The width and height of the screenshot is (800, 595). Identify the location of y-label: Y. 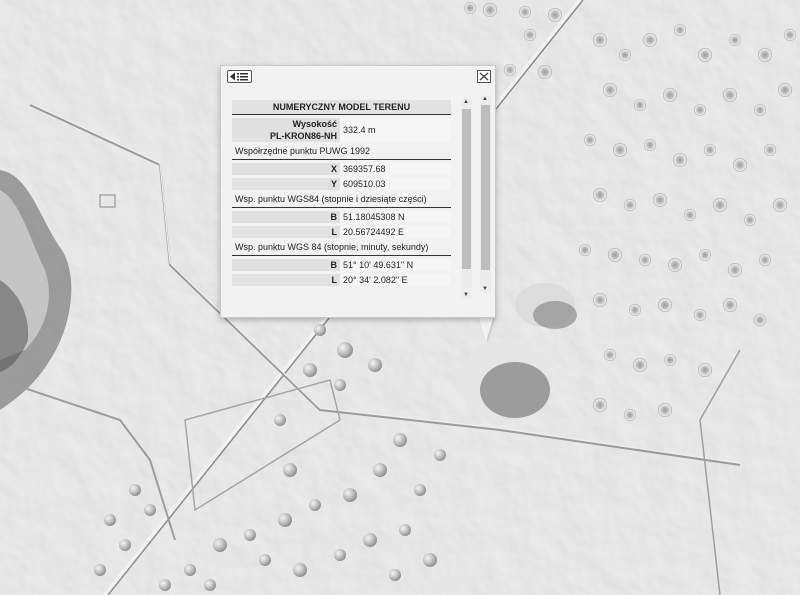
(286, 184).